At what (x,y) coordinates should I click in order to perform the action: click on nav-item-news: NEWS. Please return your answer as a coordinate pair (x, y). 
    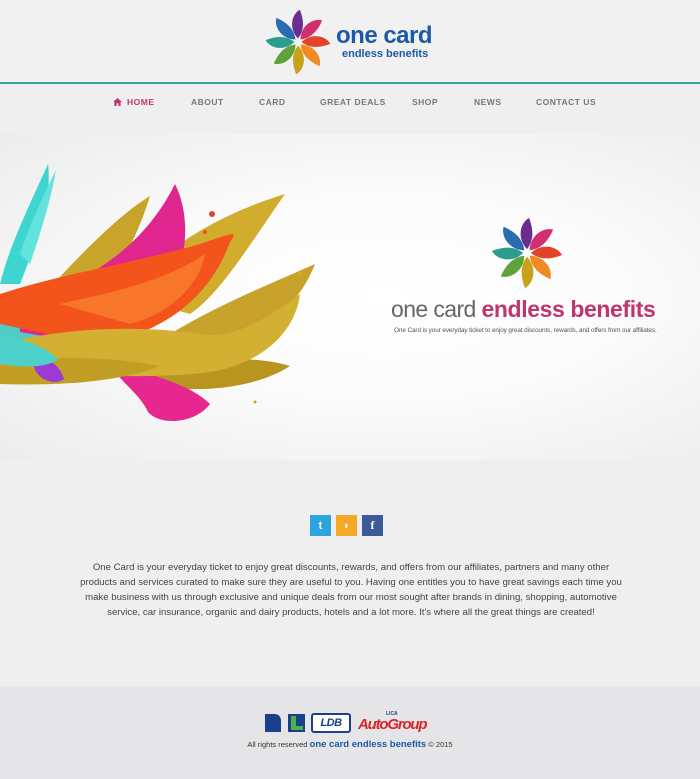
    Looking at the image, I should click on (488, 102).